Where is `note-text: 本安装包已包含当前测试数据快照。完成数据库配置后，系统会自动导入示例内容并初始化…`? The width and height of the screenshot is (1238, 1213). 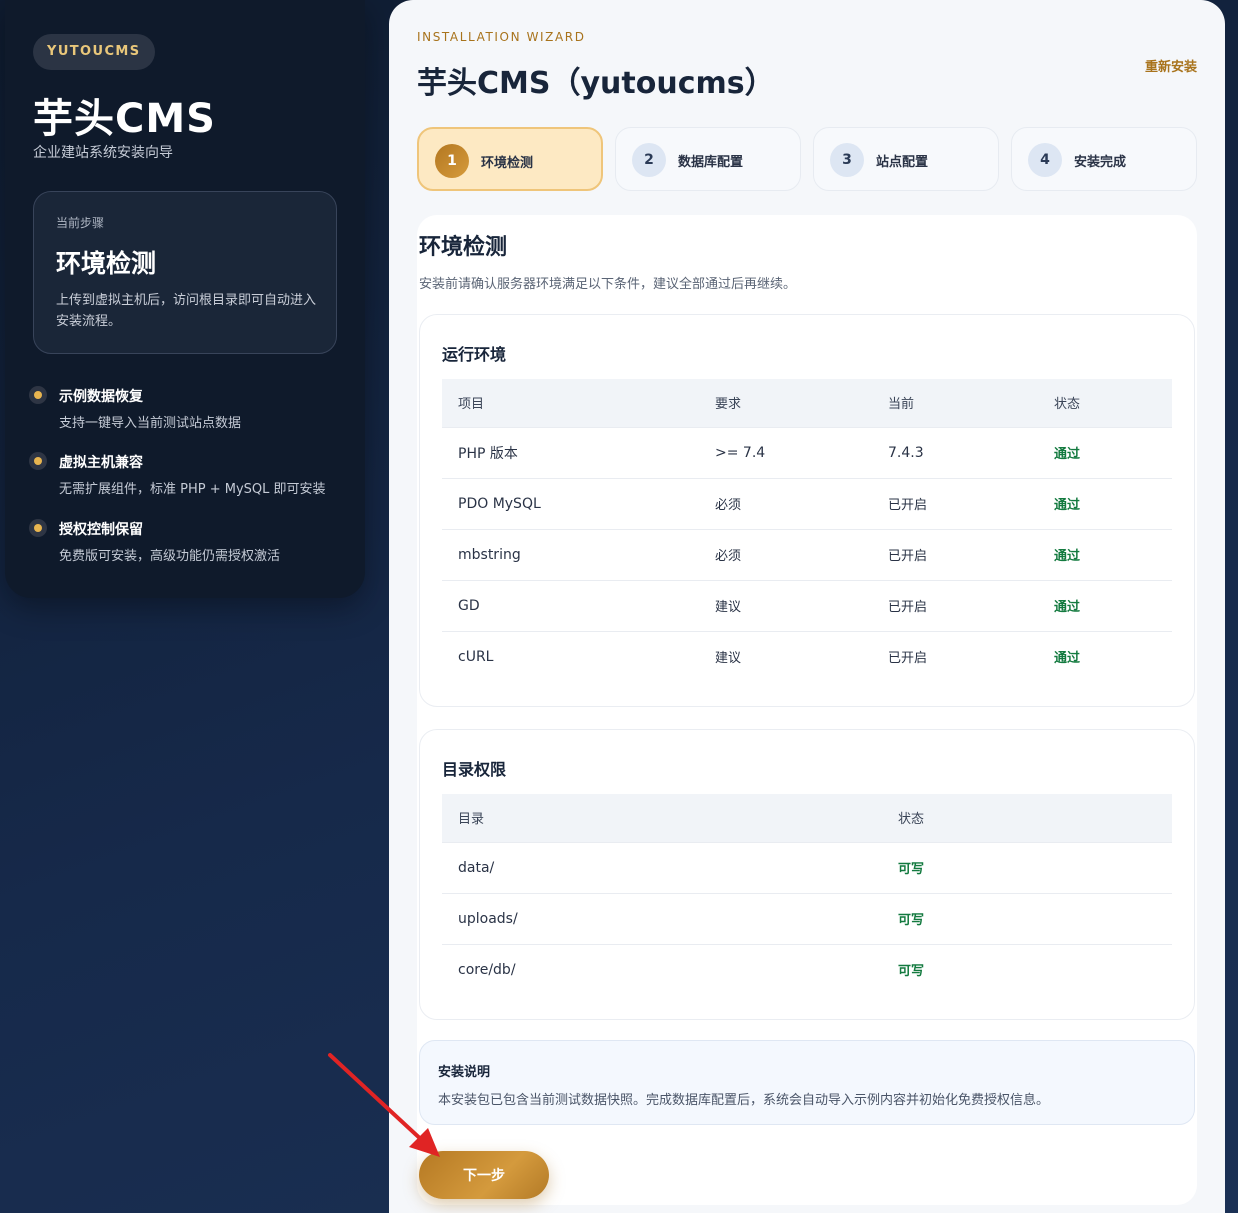 note-text: 本安装包已包含当前测试数据快照。完成数据库配置后，系统会自动导入示例内容并初始化… is located at coordinates (744, 1100).